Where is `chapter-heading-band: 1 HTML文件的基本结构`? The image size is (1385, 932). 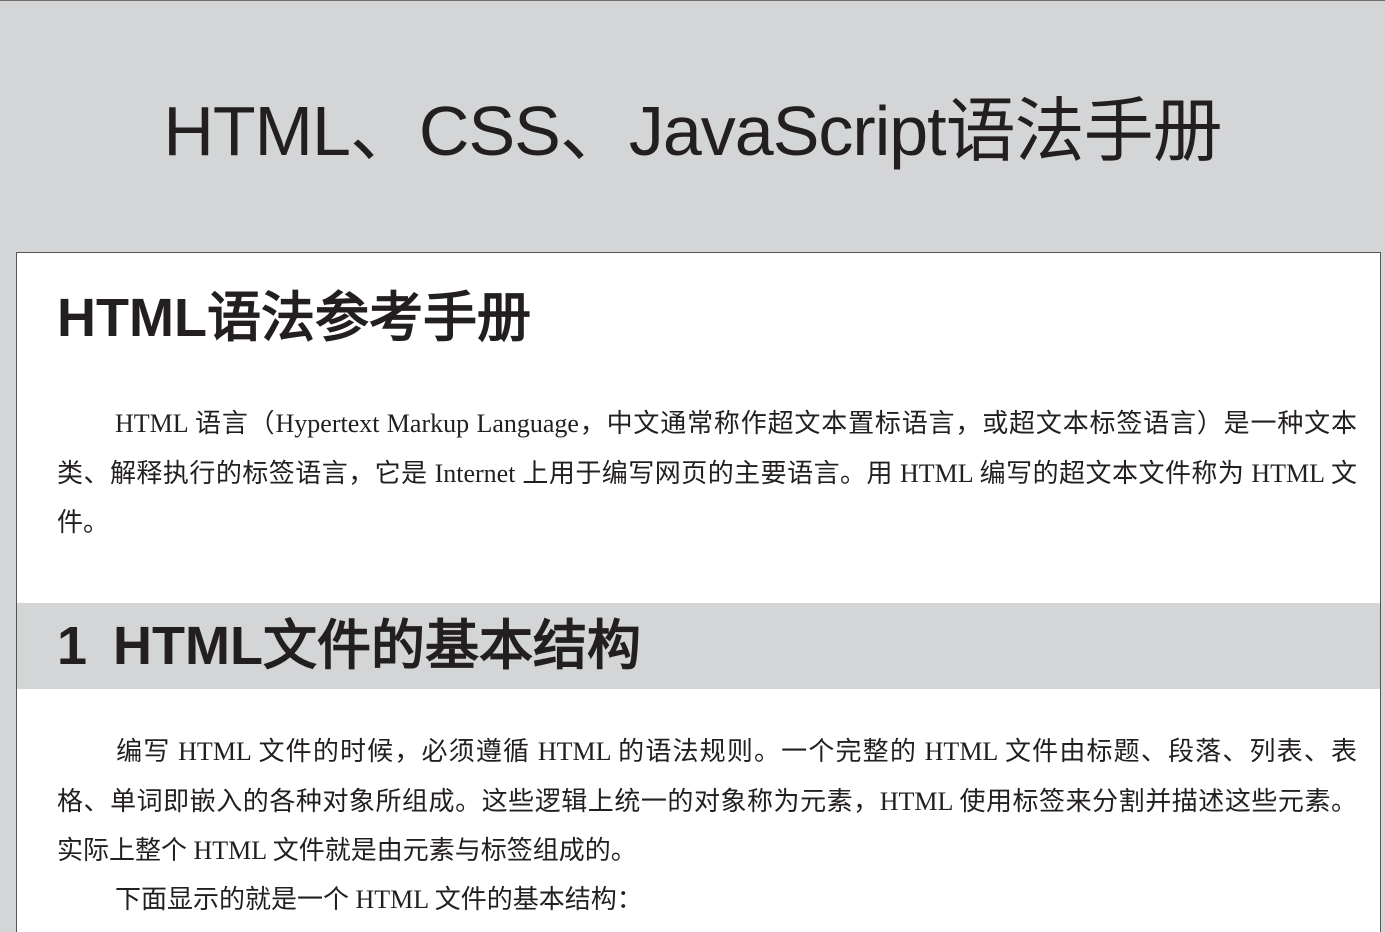
chapter-heading-band: 1 HTML文件的基本结构 is located at coordinates (698, 646).